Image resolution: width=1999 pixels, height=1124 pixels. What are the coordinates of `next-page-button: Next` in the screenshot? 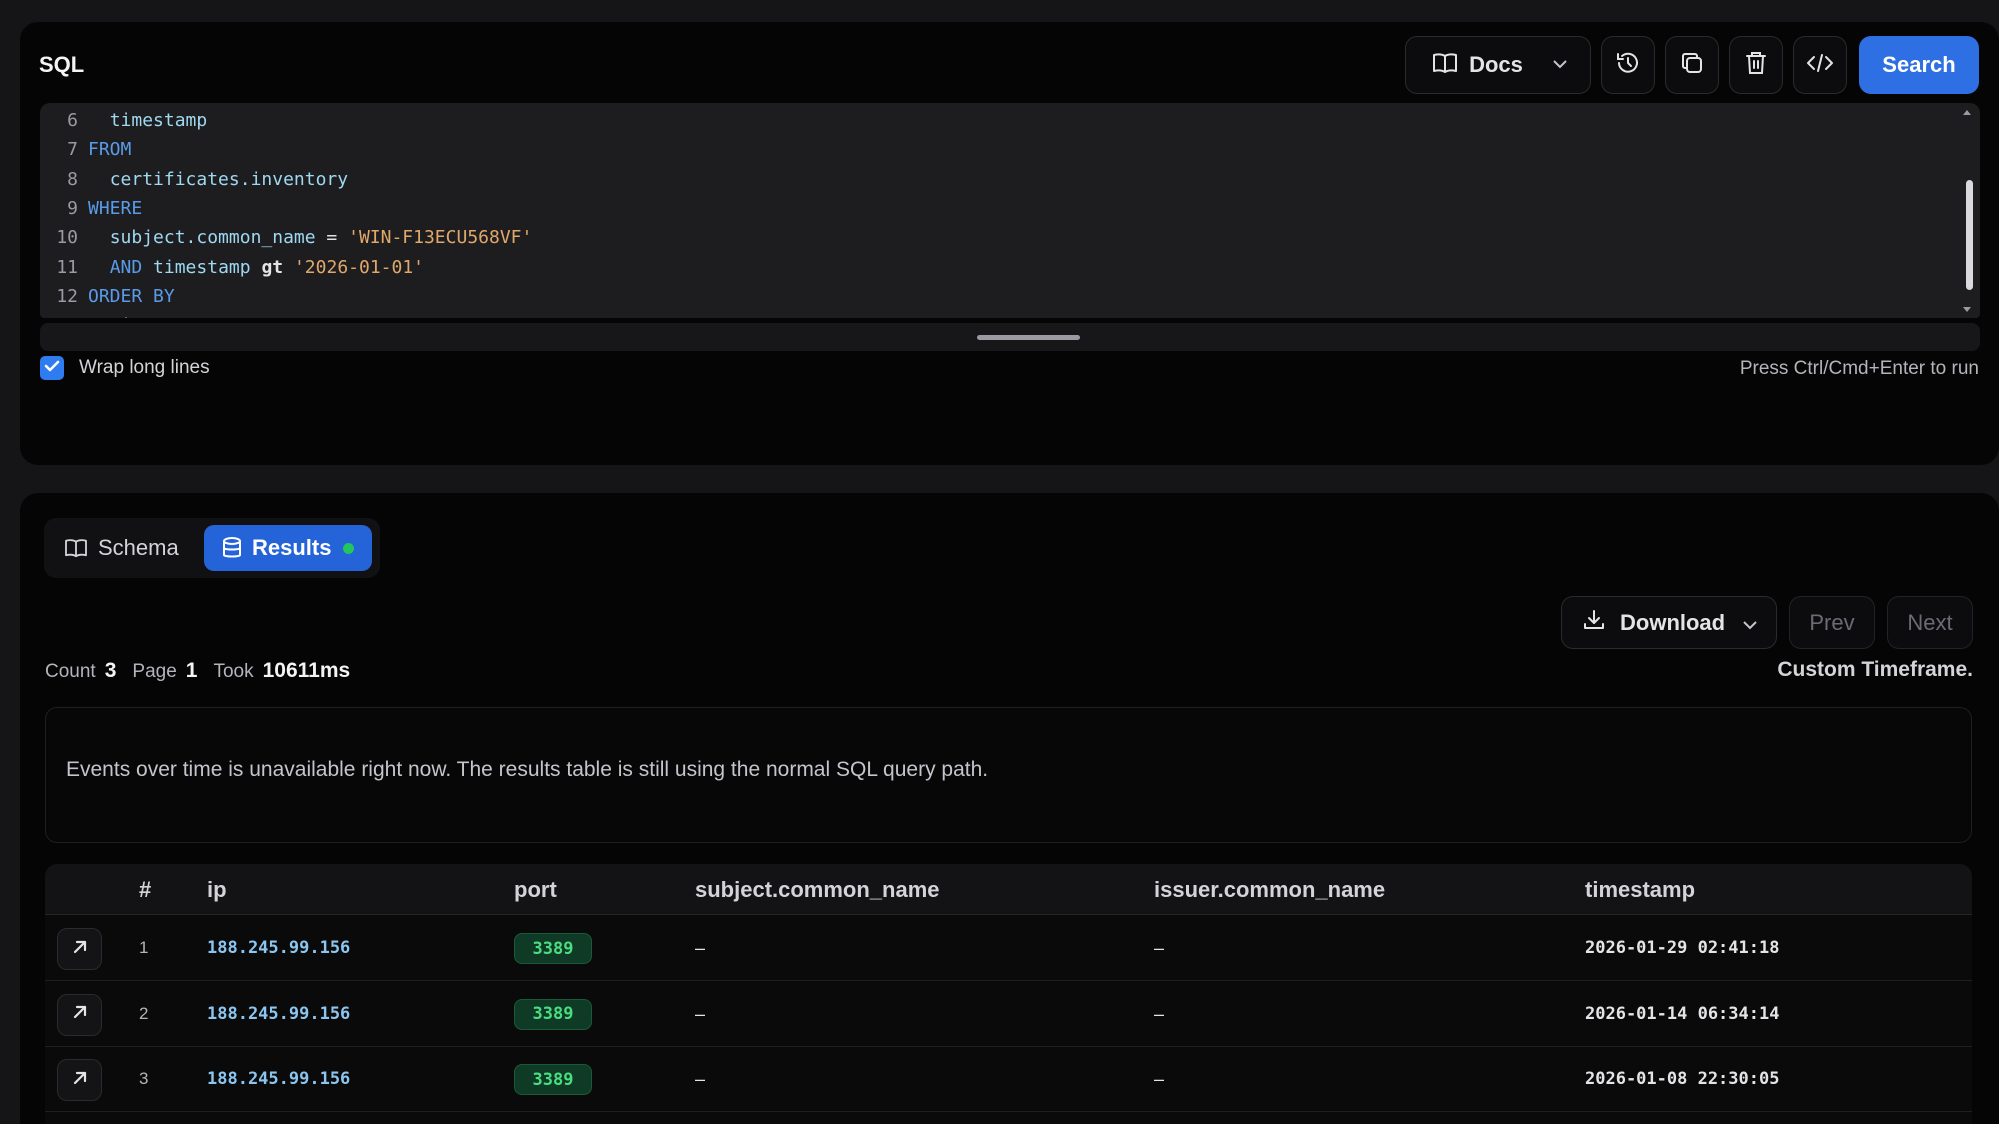 It's located at (1930, 622).